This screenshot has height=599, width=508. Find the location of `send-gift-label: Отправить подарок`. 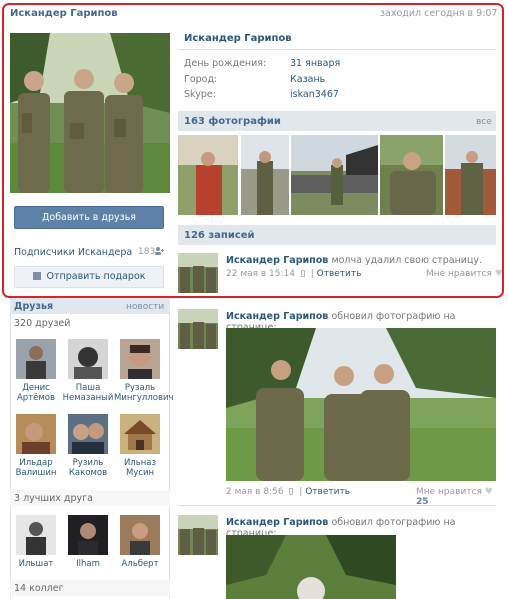

send-gift-label: Отправить подарок is located at coordinates (96, 276).